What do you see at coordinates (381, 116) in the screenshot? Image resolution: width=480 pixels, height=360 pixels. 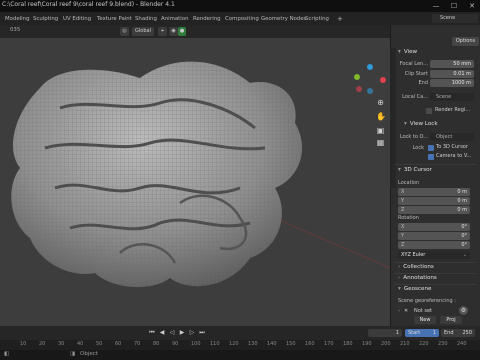 I see `pan-hand-icon: ✋` at bounding box center [381, 116].